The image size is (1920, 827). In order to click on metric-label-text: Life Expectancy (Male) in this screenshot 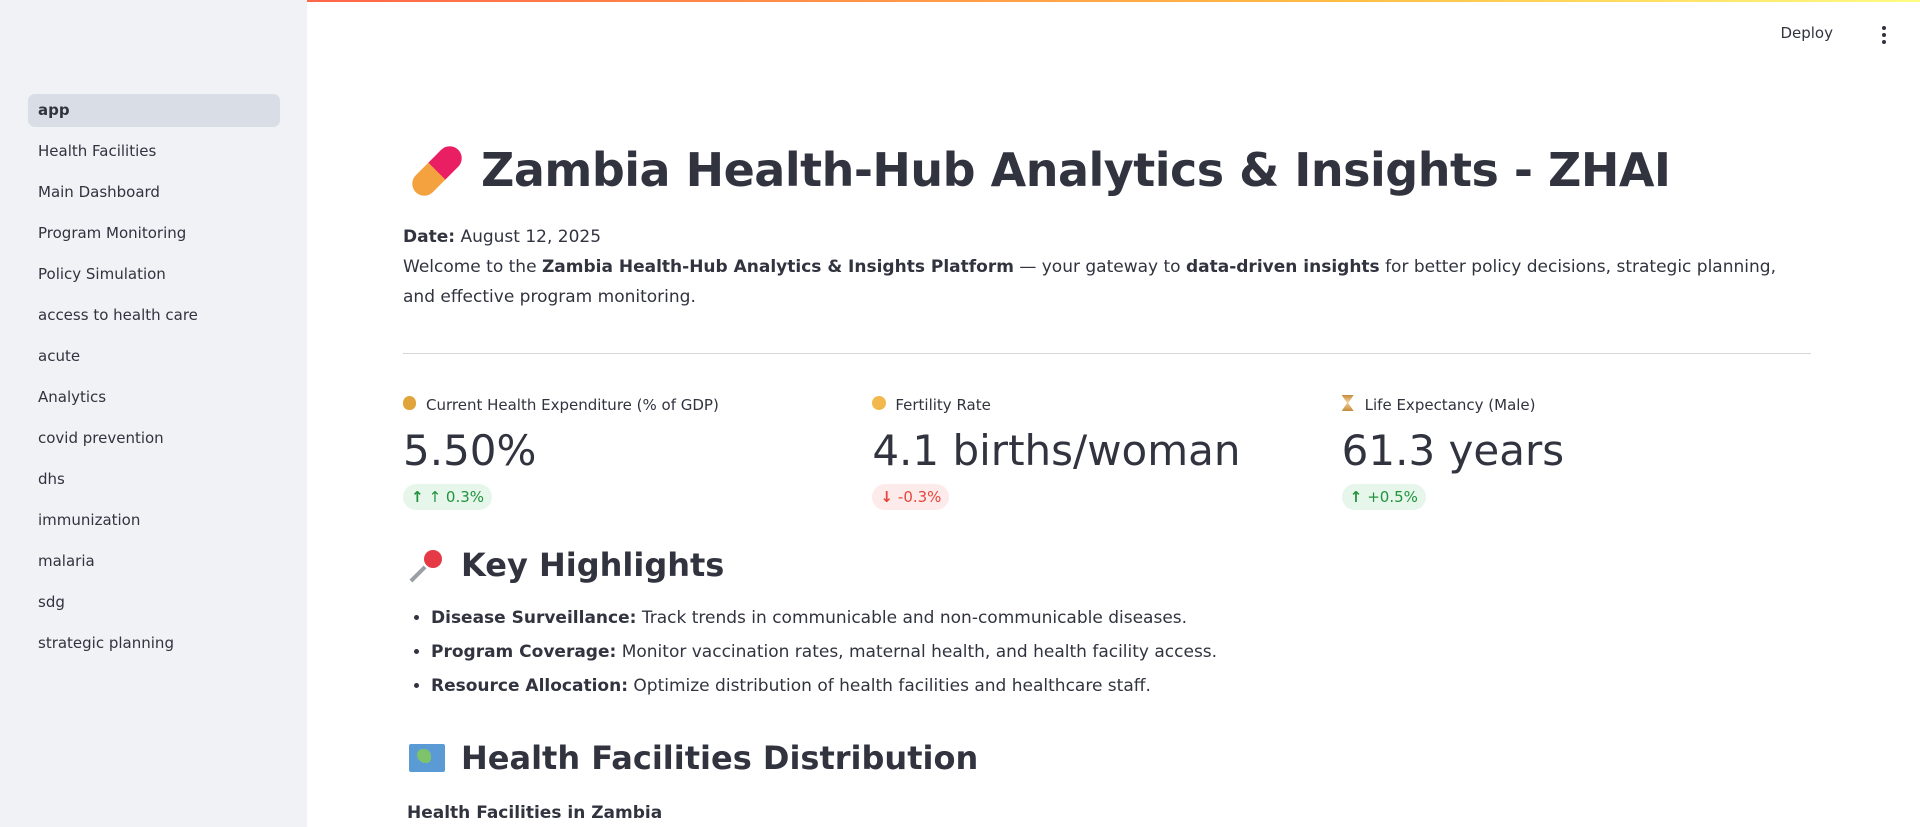, I will do `click(1450, 405)`.